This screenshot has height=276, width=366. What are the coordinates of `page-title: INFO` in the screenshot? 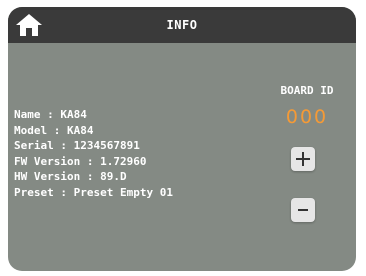 It's located at (182, 25).